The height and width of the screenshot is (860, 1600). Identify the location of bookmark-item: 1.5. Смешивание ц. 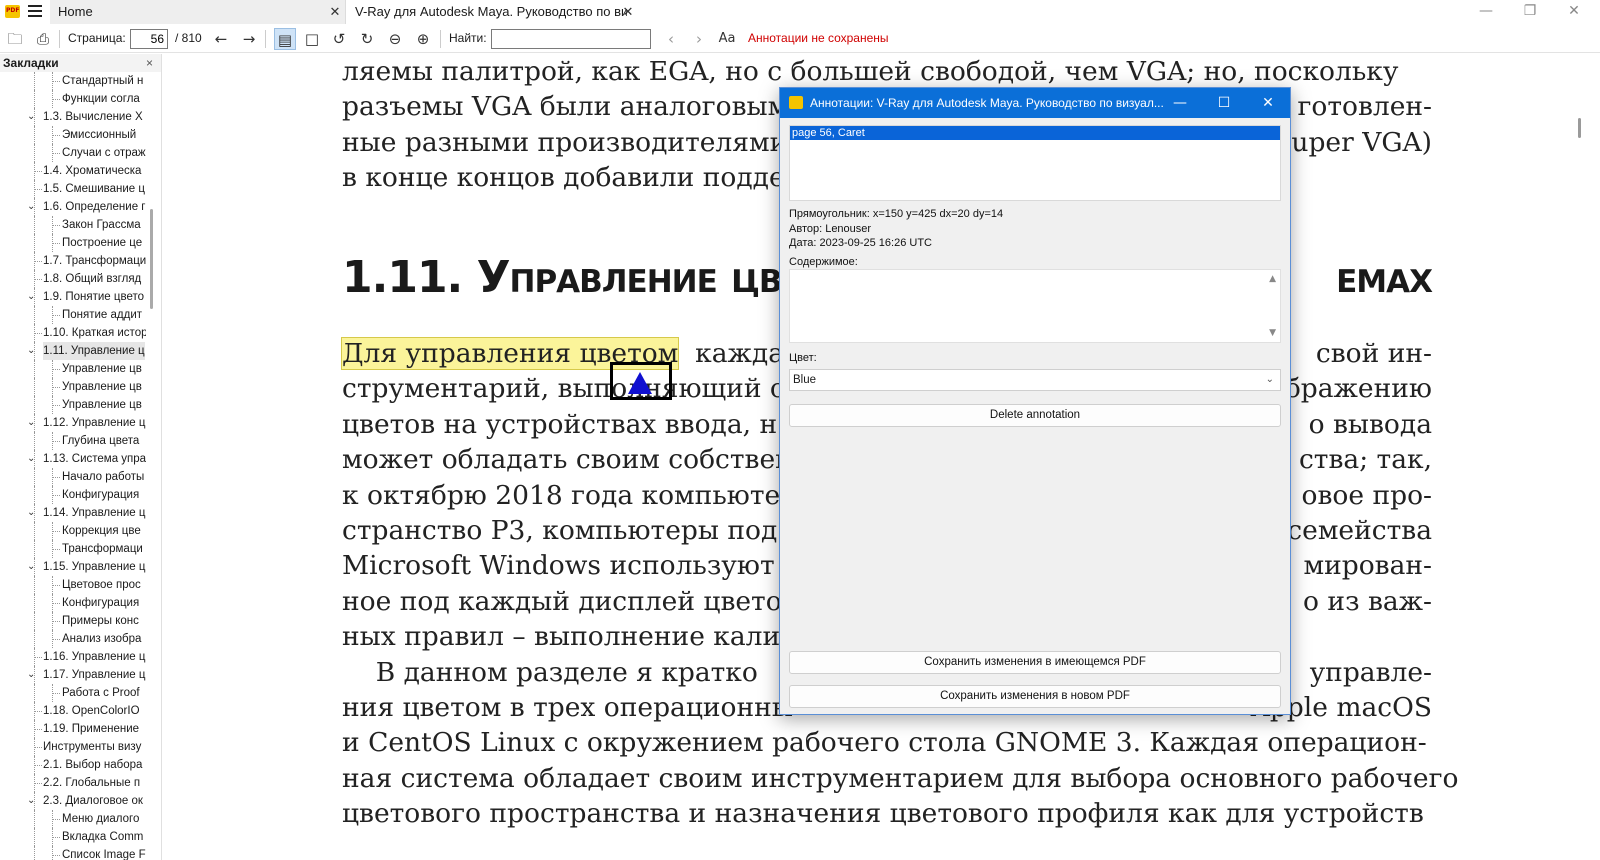
(73, 189).